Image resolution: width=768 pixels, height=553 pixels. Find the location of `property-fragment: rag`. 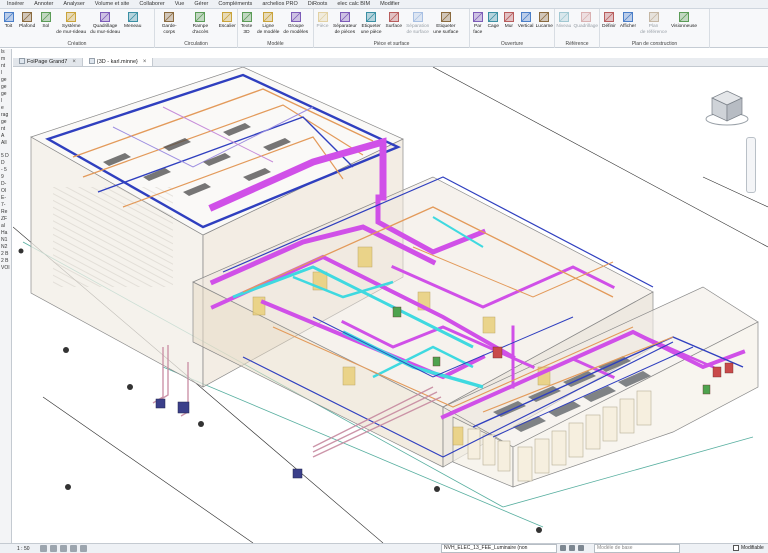

property-fragment: rag is located at coordinates (5, 115).